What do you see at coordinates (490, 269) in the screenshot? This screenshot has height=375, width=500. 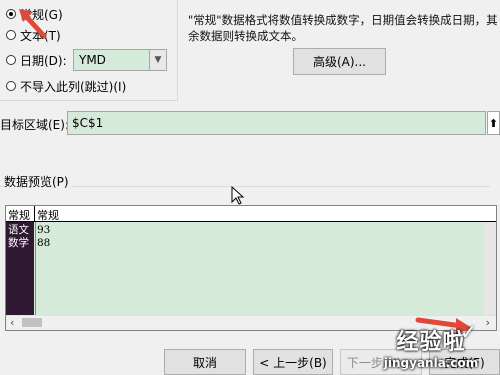 I see `preview-vertical-scrollbar` at bounding box center [490, 269].